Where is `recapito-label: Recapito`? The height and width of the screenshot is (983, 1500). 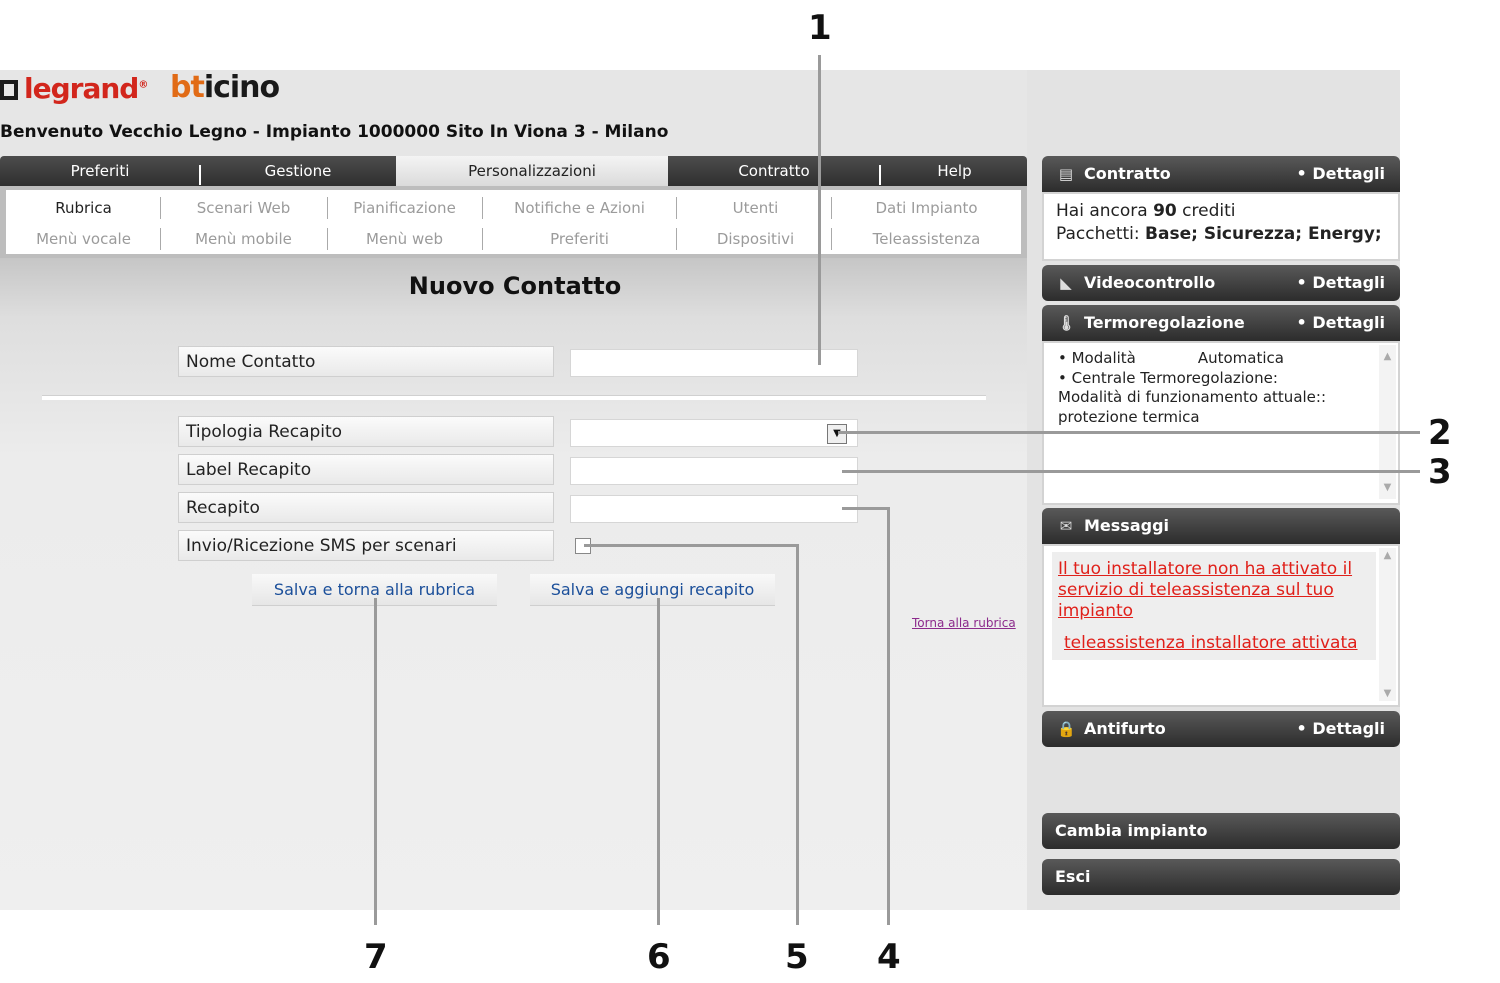 recapito-label: Recapito is located at coordinates (366, 507).